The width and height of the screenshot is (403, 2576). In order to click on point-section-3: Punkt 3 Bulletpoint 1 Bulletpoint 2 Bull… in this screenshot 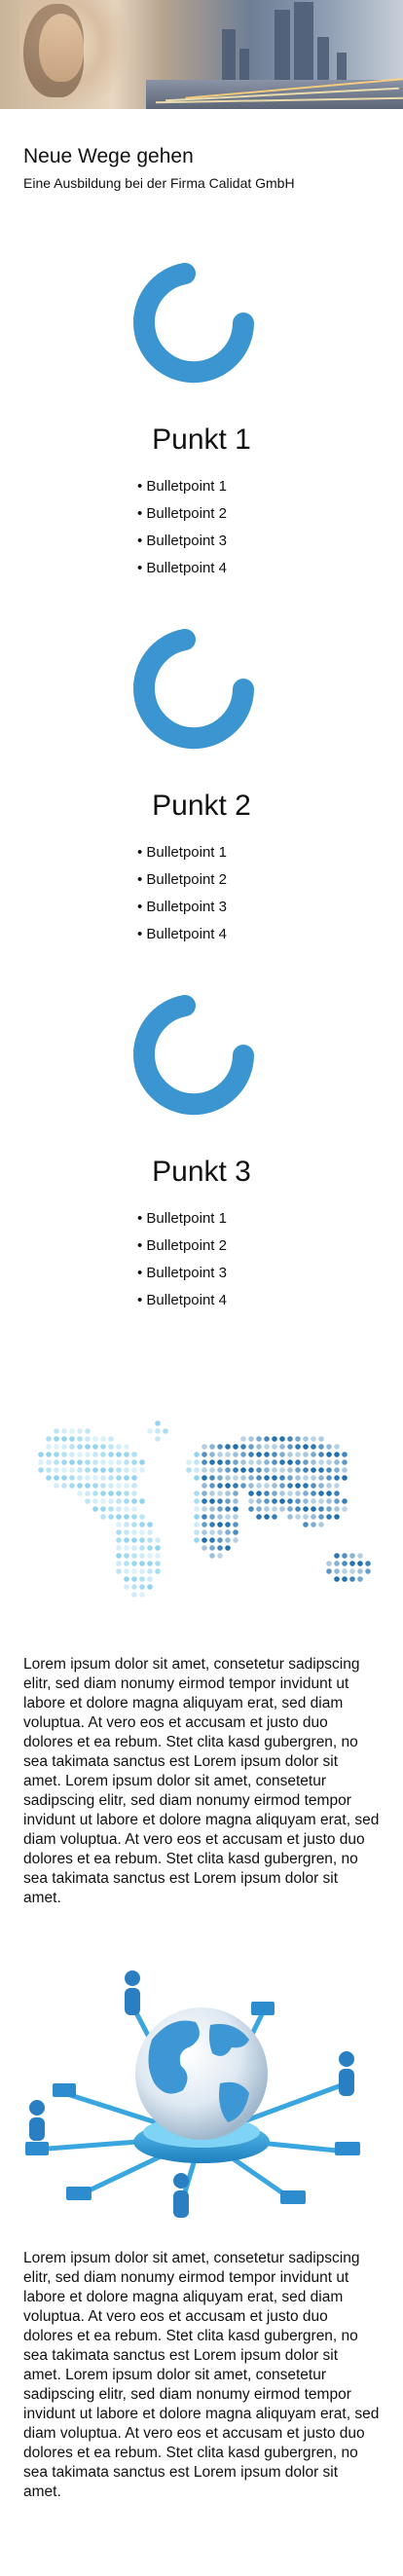, I will do `click(201, 1174)`.